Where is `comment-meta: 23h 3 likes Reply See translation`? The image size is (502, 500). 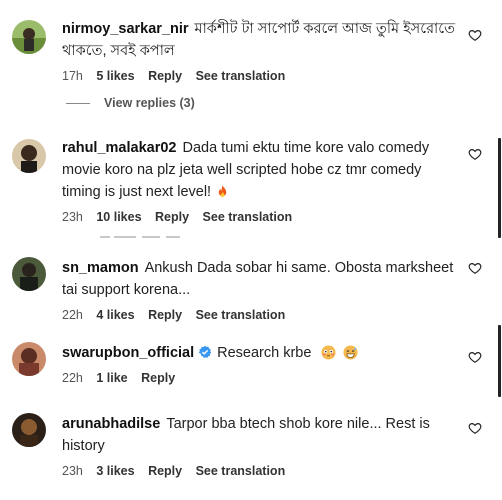
comment-meta: 23h 3 likes Reply See translation is located at coordinates (262, 471).